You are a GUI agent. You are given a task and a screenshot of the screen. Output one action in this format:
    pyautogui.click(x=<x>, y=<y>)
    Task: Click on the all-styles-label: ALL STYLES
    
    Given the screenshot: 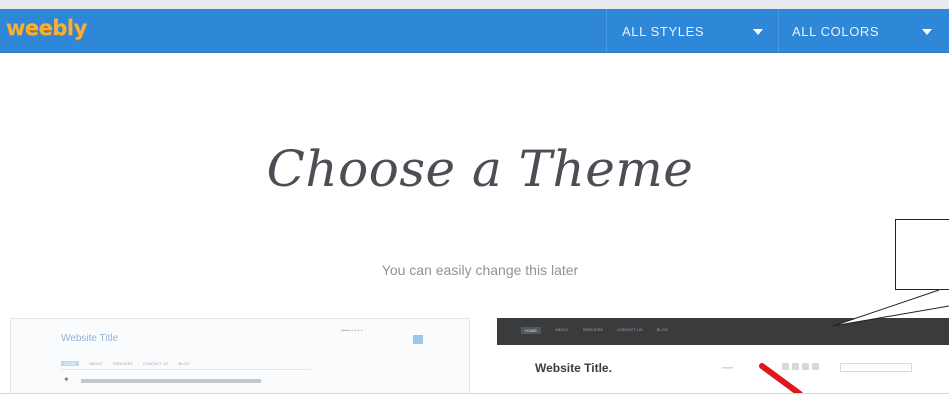 What is the action you would take?
    pyautogui.click(x=663, y=31)
    